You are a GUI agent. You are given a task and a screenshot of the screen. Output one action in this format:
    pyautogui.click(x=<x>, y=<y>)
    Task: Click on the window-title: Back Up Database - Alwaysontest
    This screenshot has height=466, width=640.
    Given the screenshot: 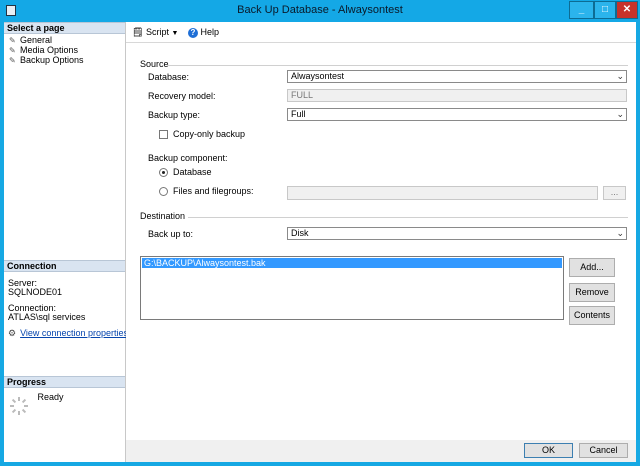 What is the action you would take?
    pyautogui.click(x=320, y=10)
    